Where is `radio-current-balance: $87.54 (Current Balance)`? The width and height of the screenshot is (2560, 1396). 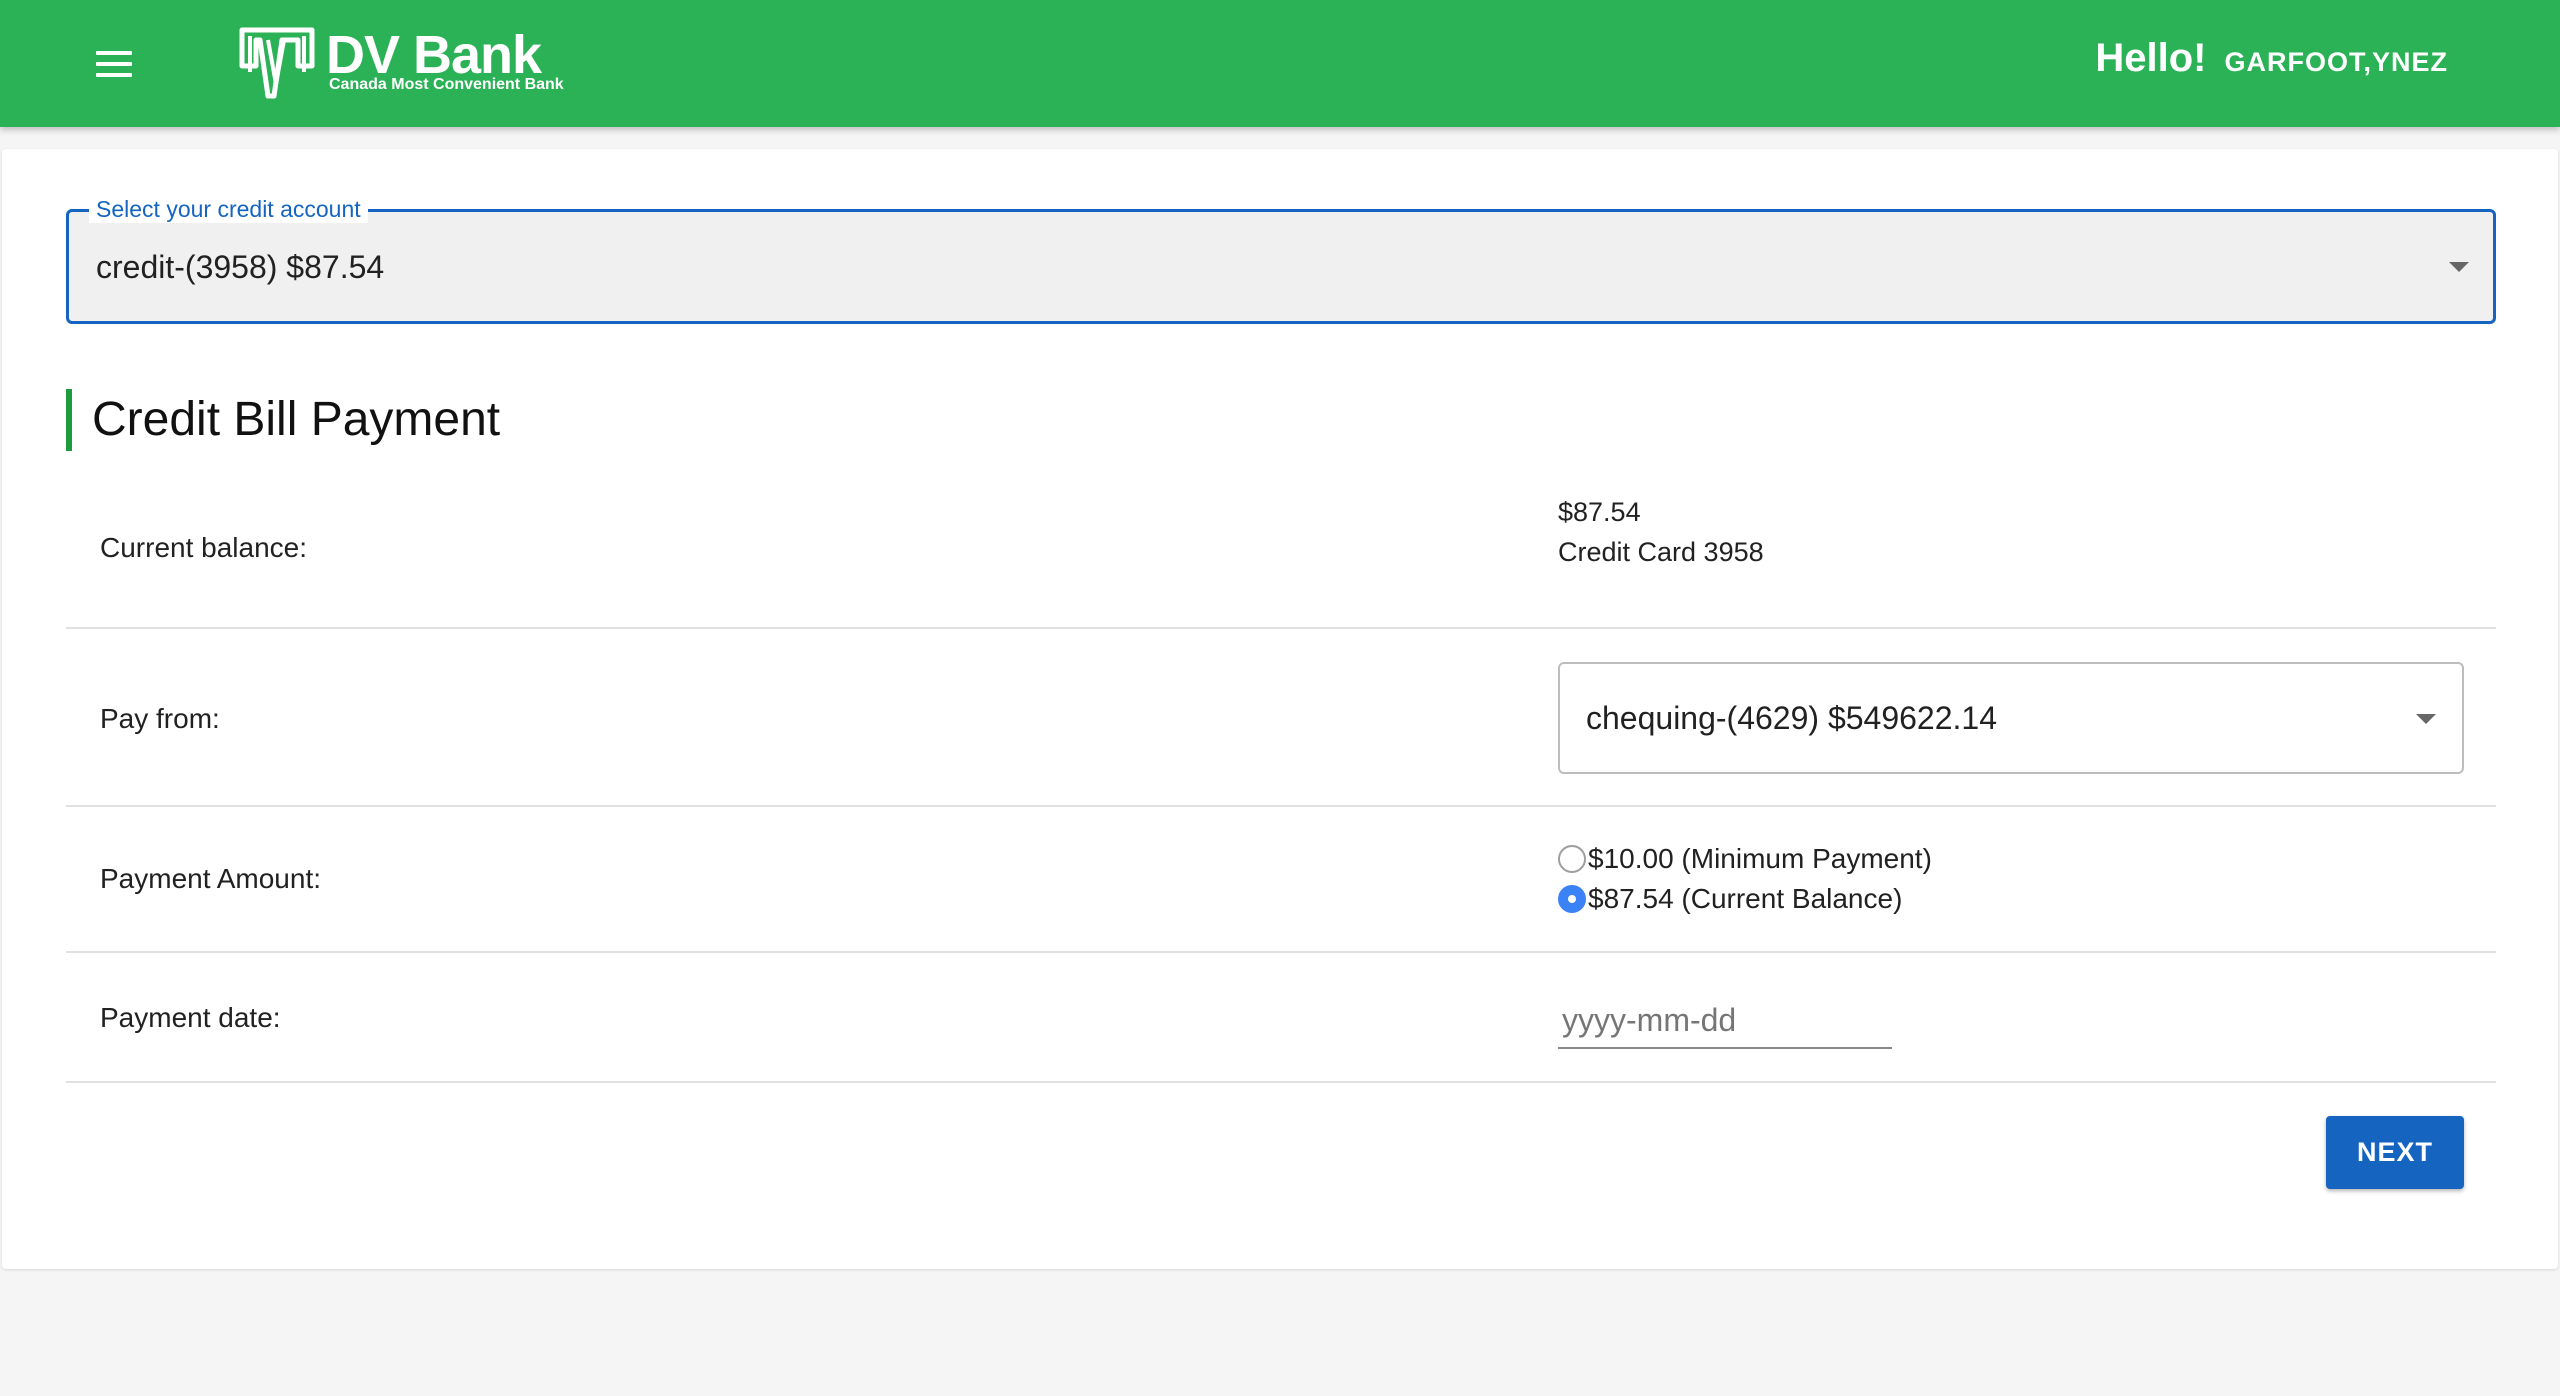 radio-current-balance: $87.54 (Current Balance) is located at coordinates (1745, 899).